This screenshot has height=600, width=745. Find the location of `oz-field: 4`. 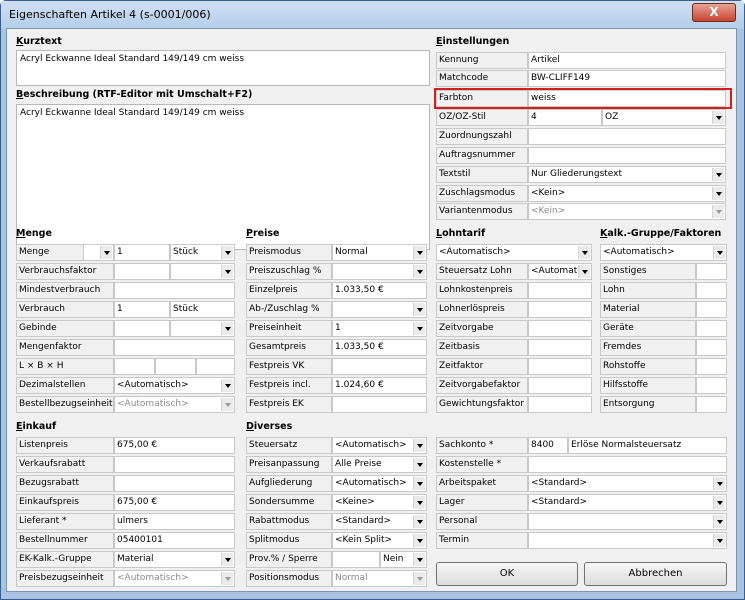

oz-field: 4 is located at coordinates (565, 117).